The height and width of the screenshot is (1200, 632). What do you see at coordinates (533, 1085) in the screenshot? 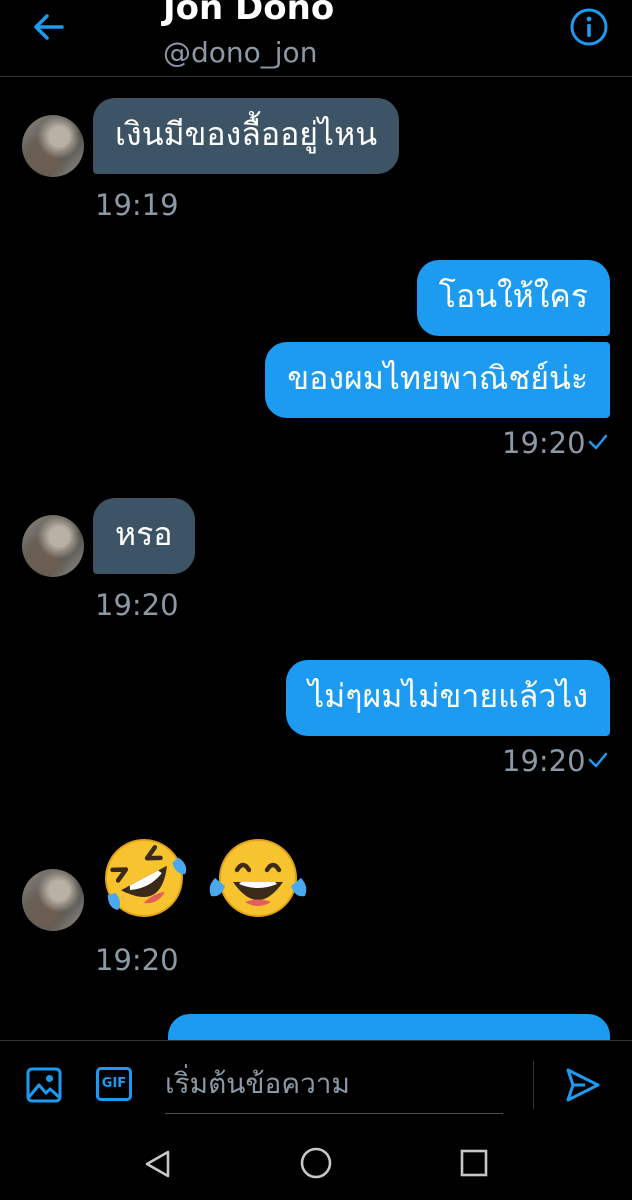
I see `composer-divider` at bounding box center [533, 1085].